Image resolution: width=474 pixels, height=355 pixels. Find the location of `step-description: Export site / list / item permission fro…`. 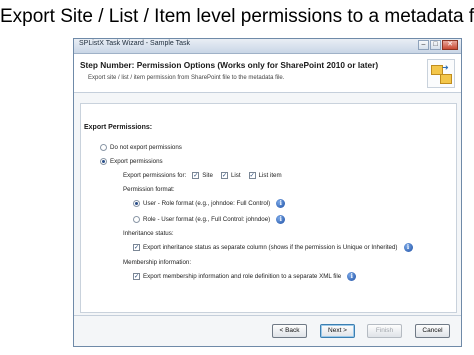

step-description: Export site / list / item permission fro… is located at coordinates (186, 78).